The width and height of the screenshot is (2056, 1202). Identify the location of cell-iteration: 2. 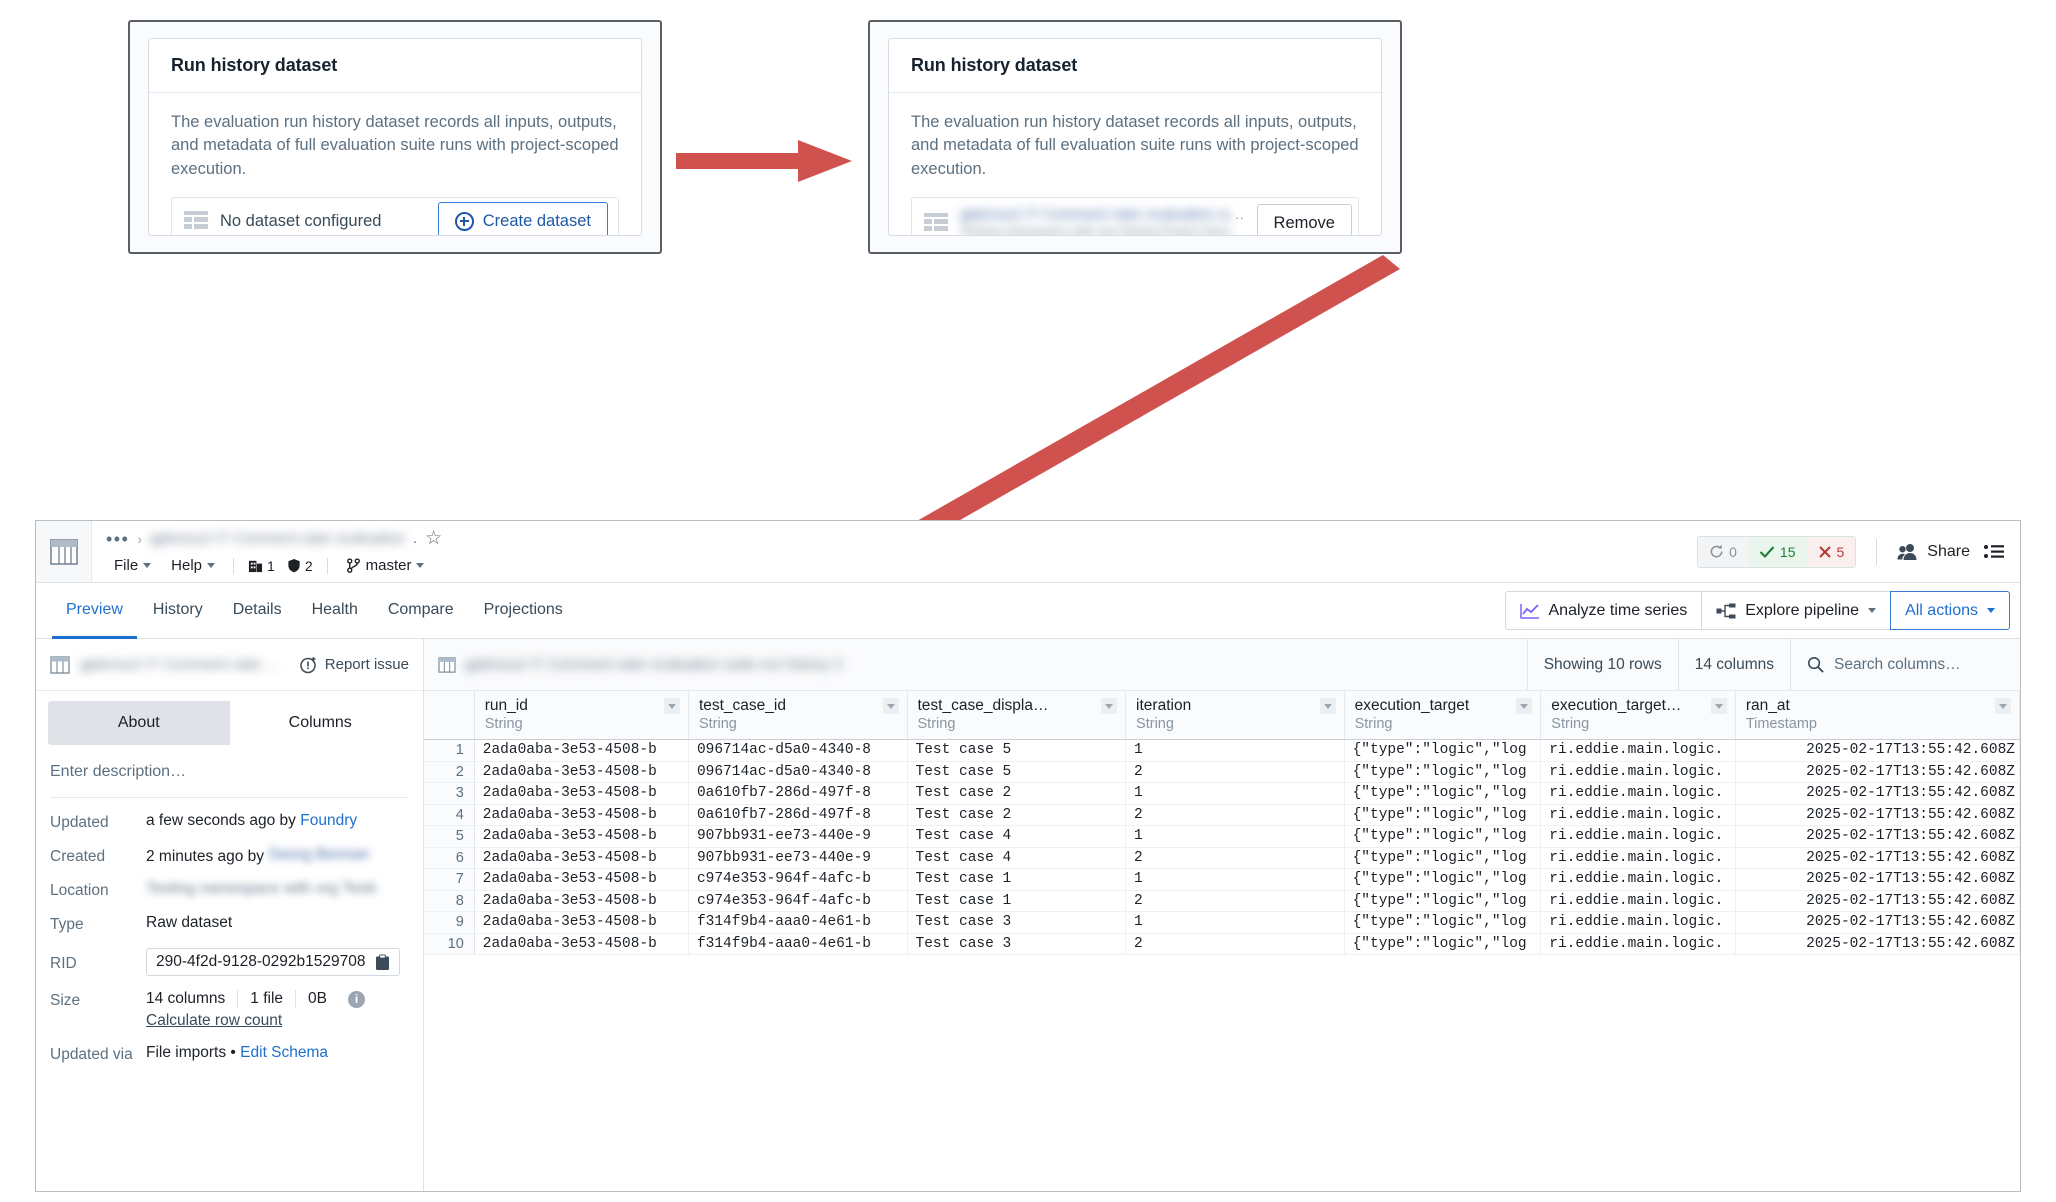
(1235, 858).